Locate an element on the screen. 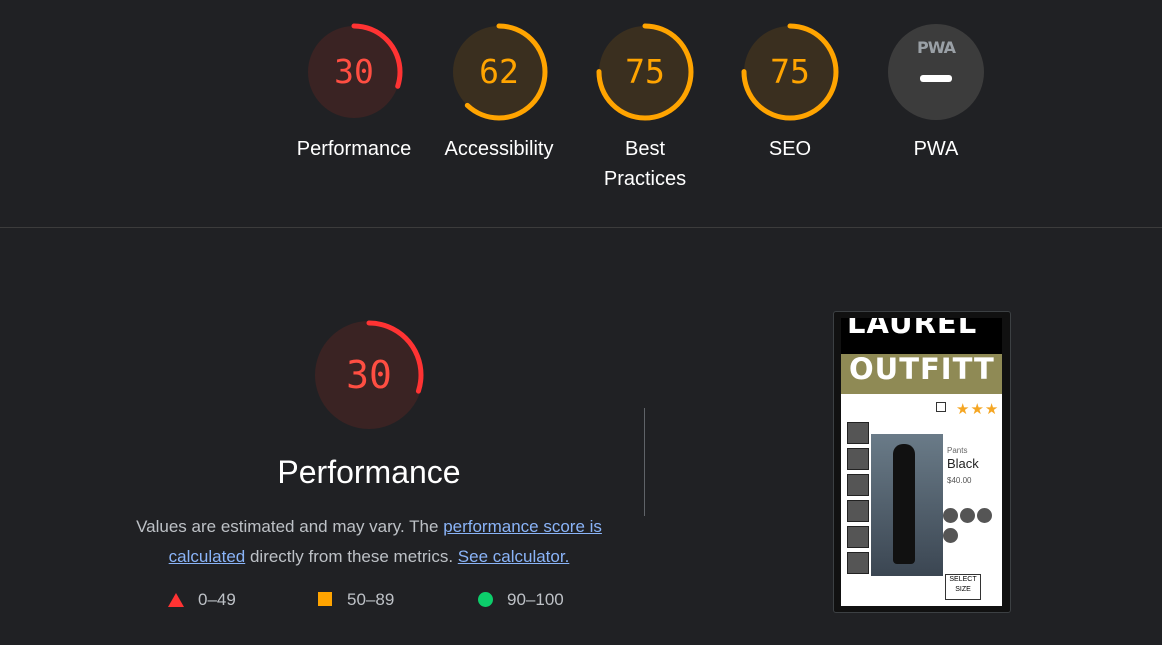  screenshot-product-price: $40.00 is located at coordinates (959, 480).